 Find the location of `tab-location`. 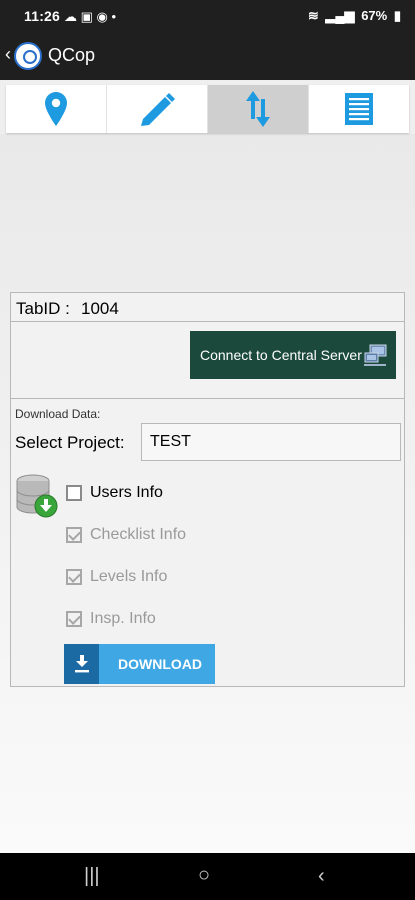

tab-location is located at coordinates (56, 109).